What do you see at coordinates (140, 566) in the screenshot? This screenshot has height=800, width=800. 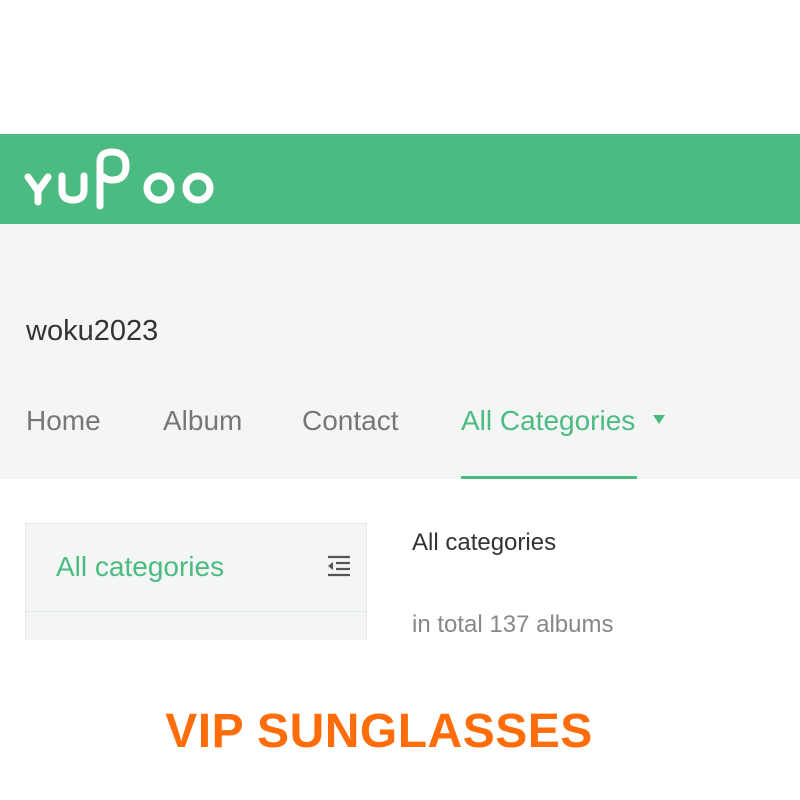 I see `sidebar-title: All categories` at bounding box center [140, 566].